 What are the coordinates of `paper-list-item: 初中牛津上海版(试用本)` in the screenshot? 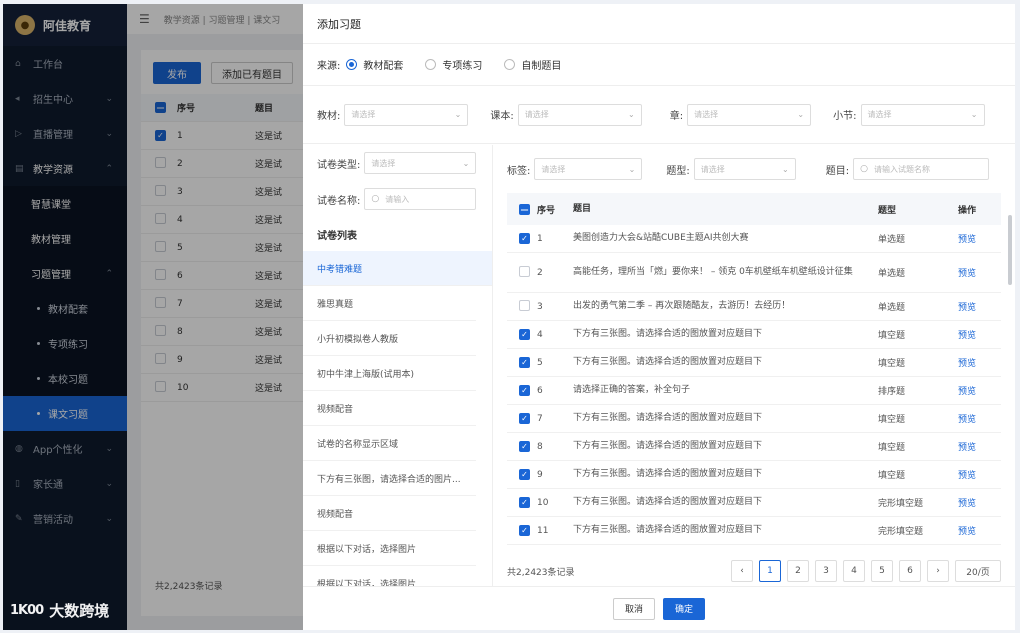 It's located at (389, 373).